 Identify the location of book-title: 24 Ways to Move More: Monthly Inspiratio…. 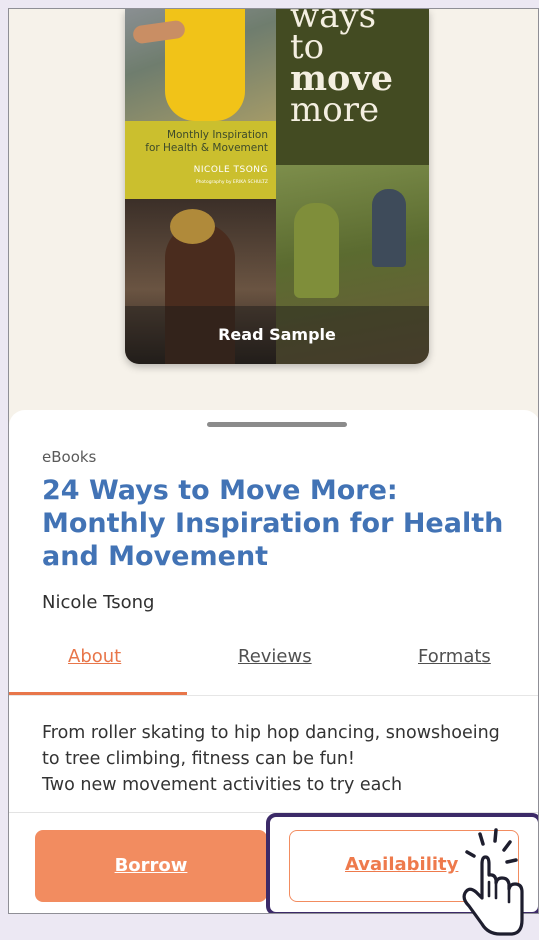
(273, 523).